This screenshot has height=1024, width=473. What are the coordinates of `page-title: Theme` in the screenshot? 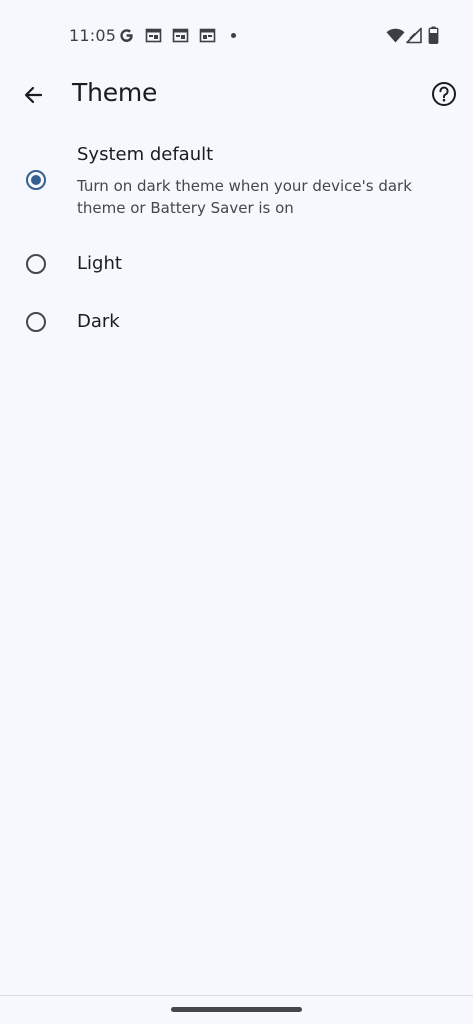 It's located at (115, 92).